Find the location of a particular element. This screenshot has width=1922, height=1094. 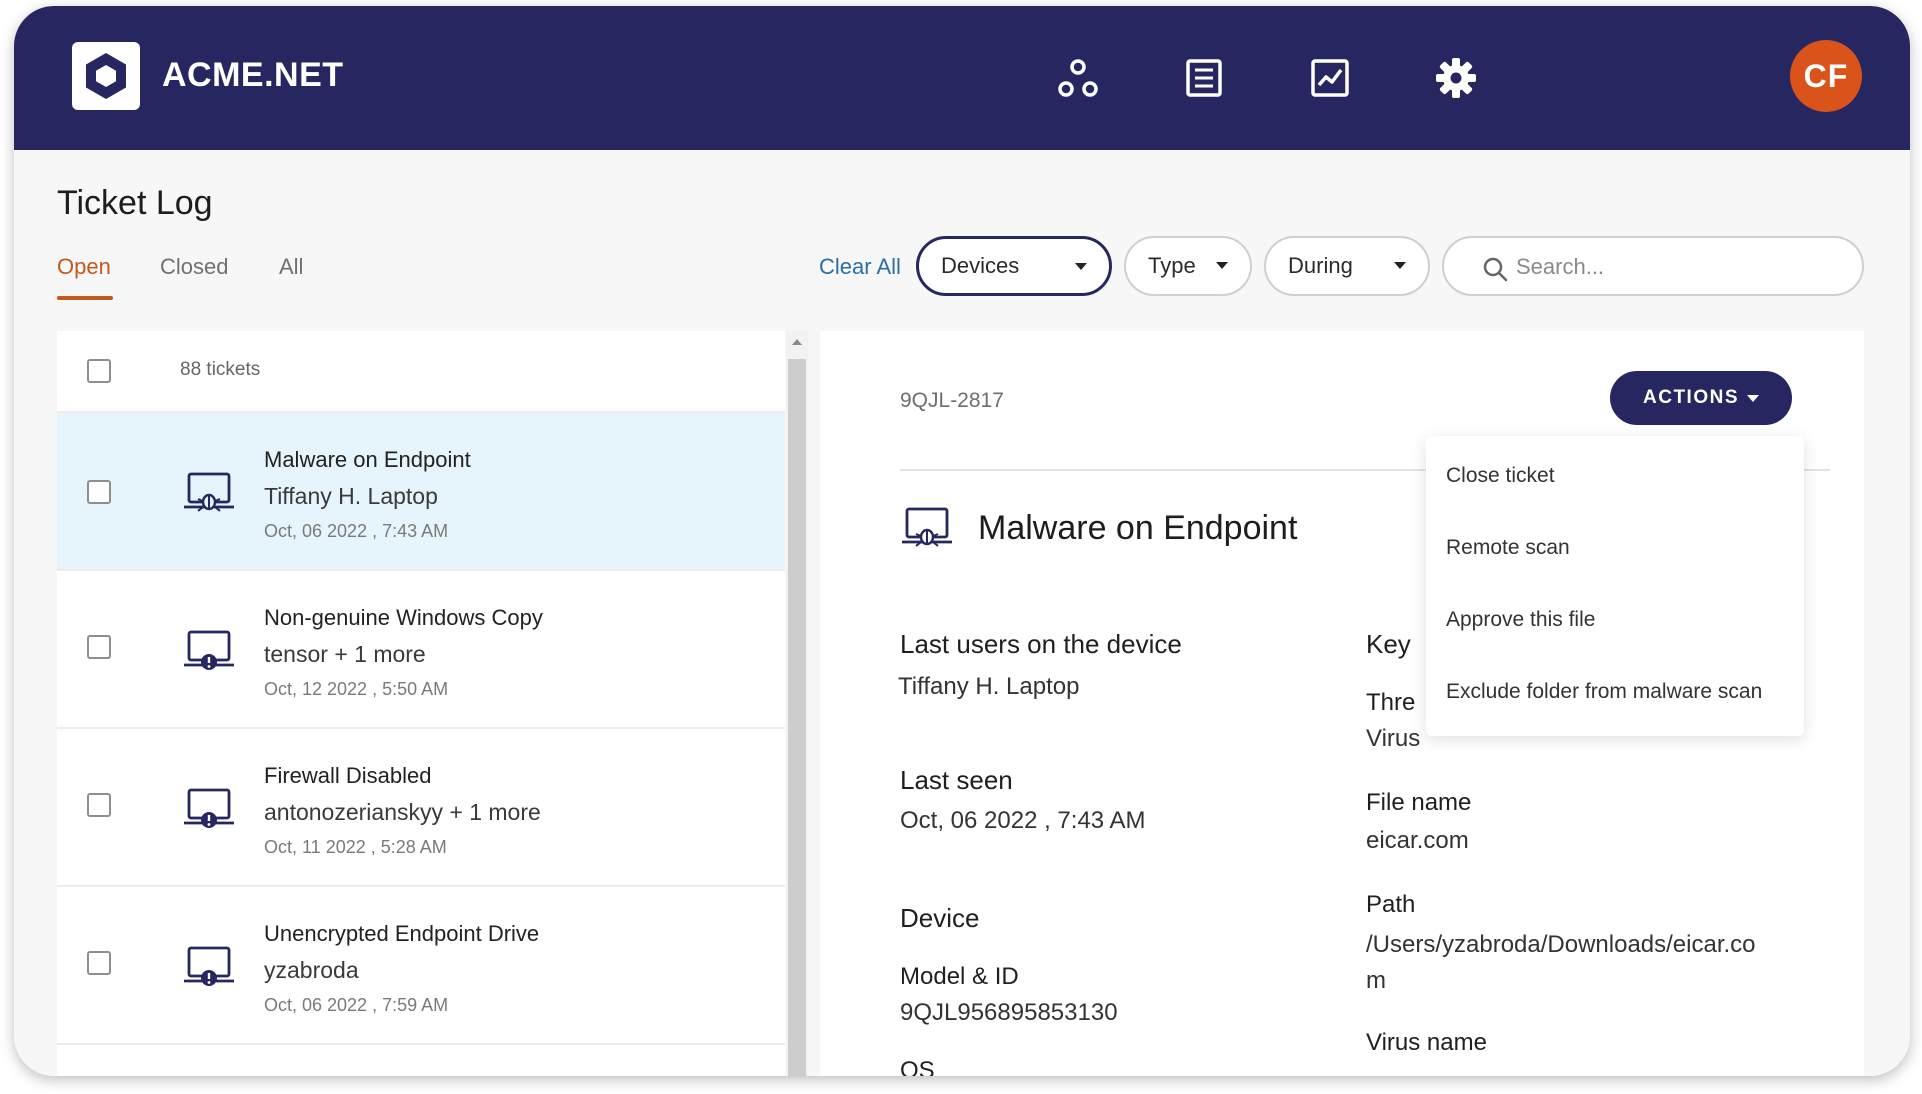

model-id-value: 9QJL956895853130 is located at coordinates (1009, 1012).